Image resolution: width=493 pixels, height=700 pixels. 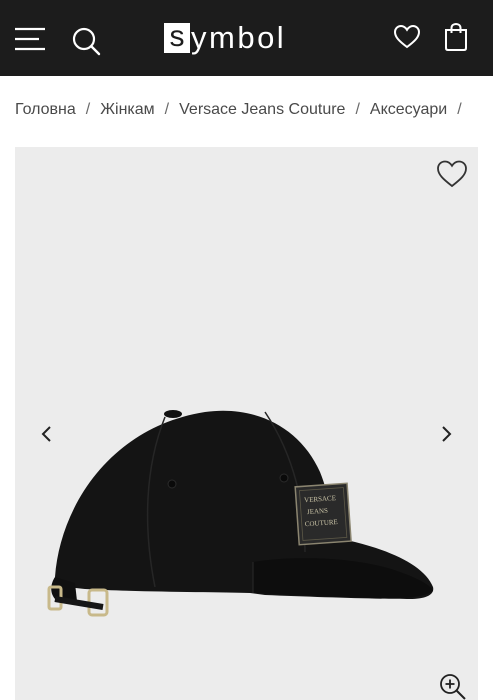 What do you see at coordinates (86, 41) in the screenshot?
I see `search-icon` at bounding box center [86, 41].